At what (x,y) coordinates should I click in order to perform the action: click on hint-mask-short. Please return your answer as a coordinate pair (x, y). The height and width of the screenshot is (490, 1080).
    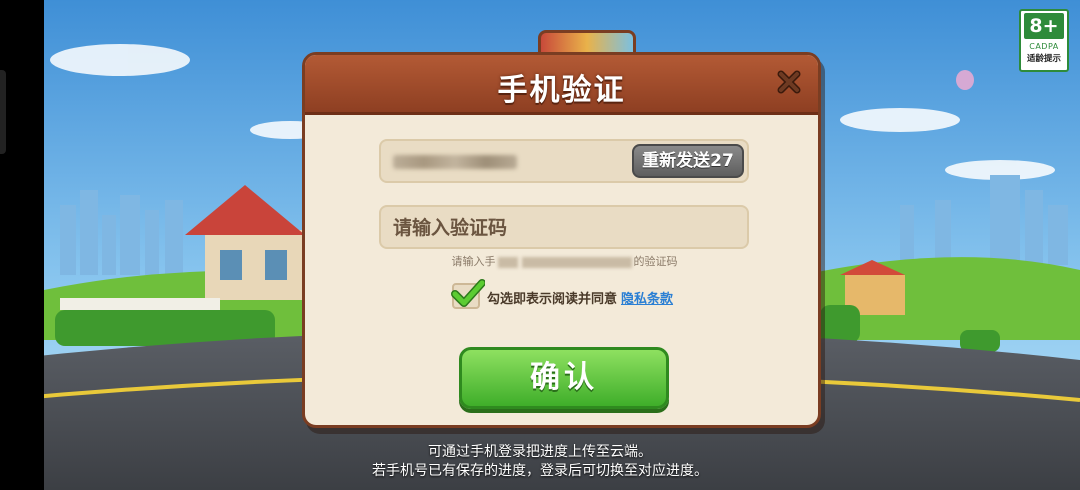
    Looking at the image, I should click on (507, 262).